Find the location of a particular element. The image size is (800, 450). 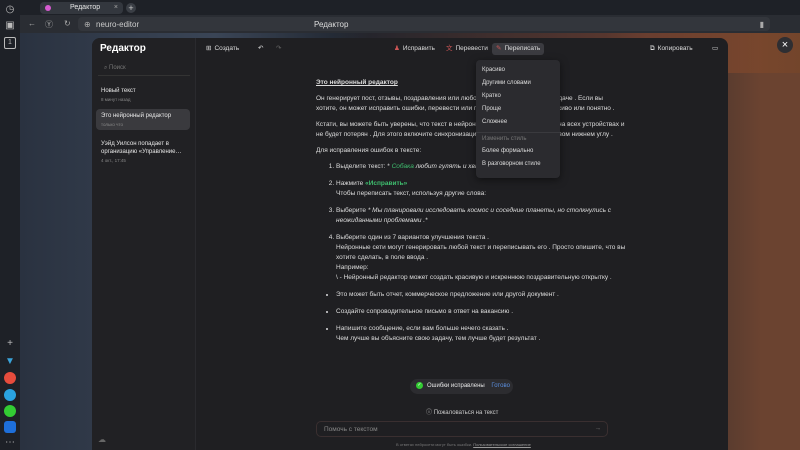

menu-item-formal: Более формально is located at coordinates (518, 151).